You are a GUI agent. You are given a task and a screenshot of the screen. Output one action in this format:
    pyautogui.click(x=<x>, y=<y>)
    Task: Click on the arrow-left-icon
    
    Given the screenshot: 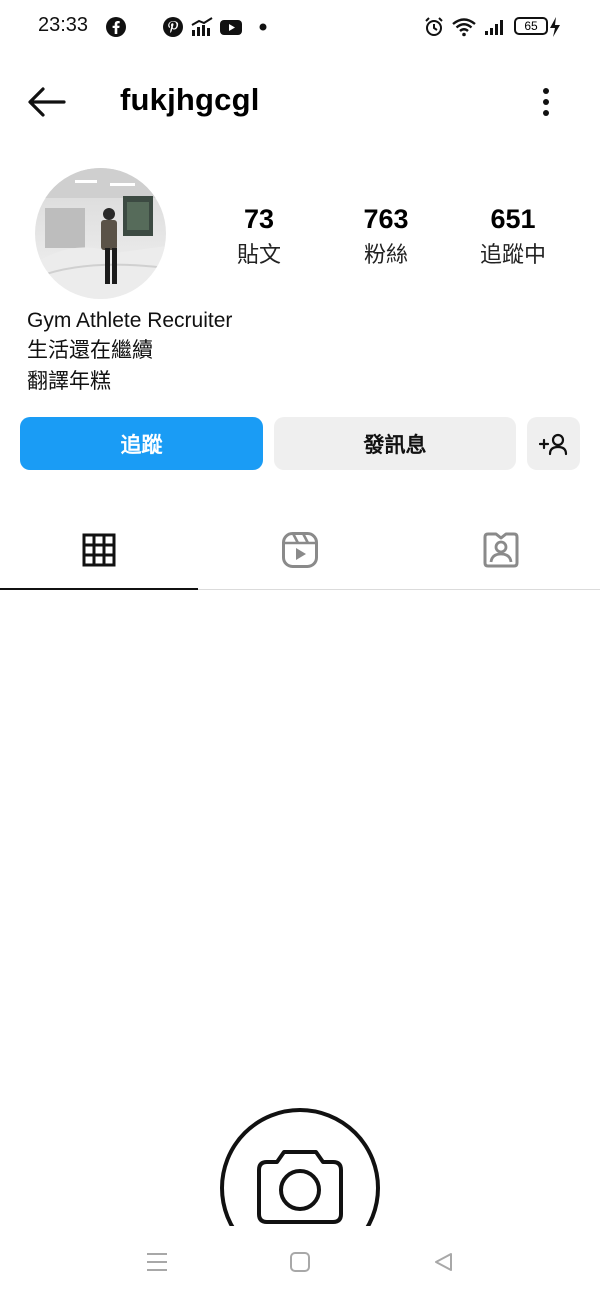 What is the action you would take?
    pyautogui.click(x=47, y=102)
    